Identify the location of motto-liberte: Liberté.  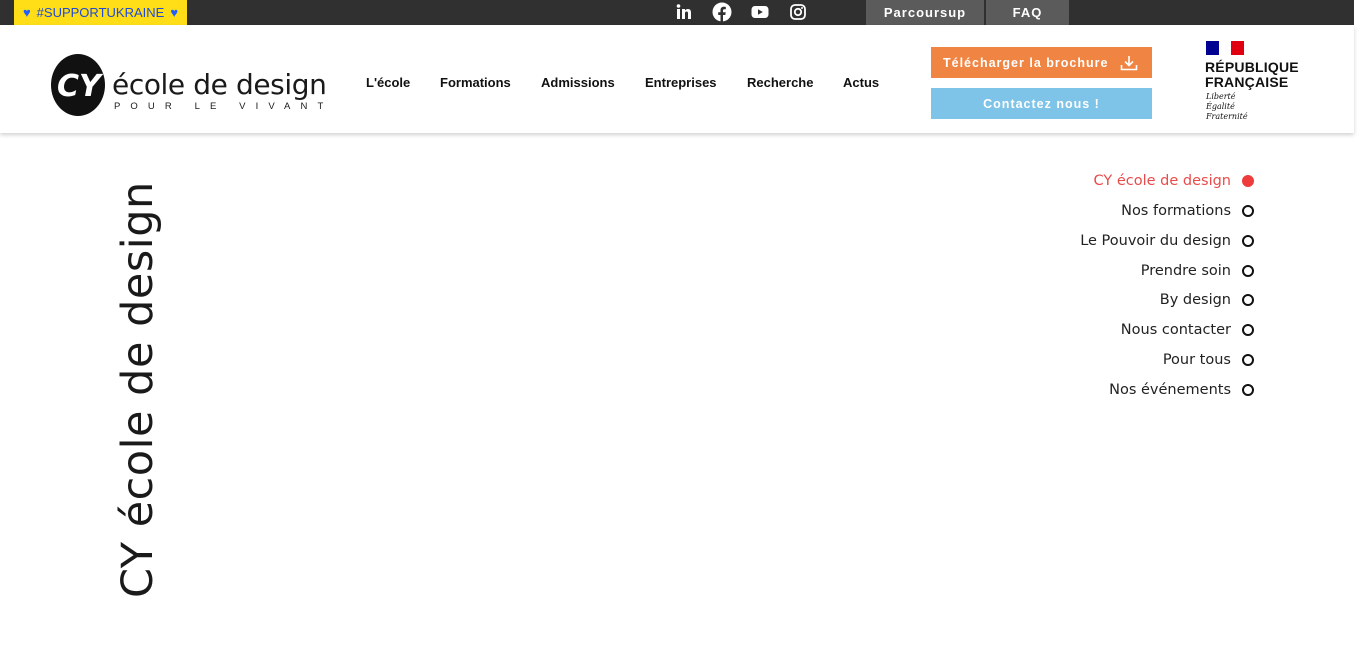
(1221, 96).